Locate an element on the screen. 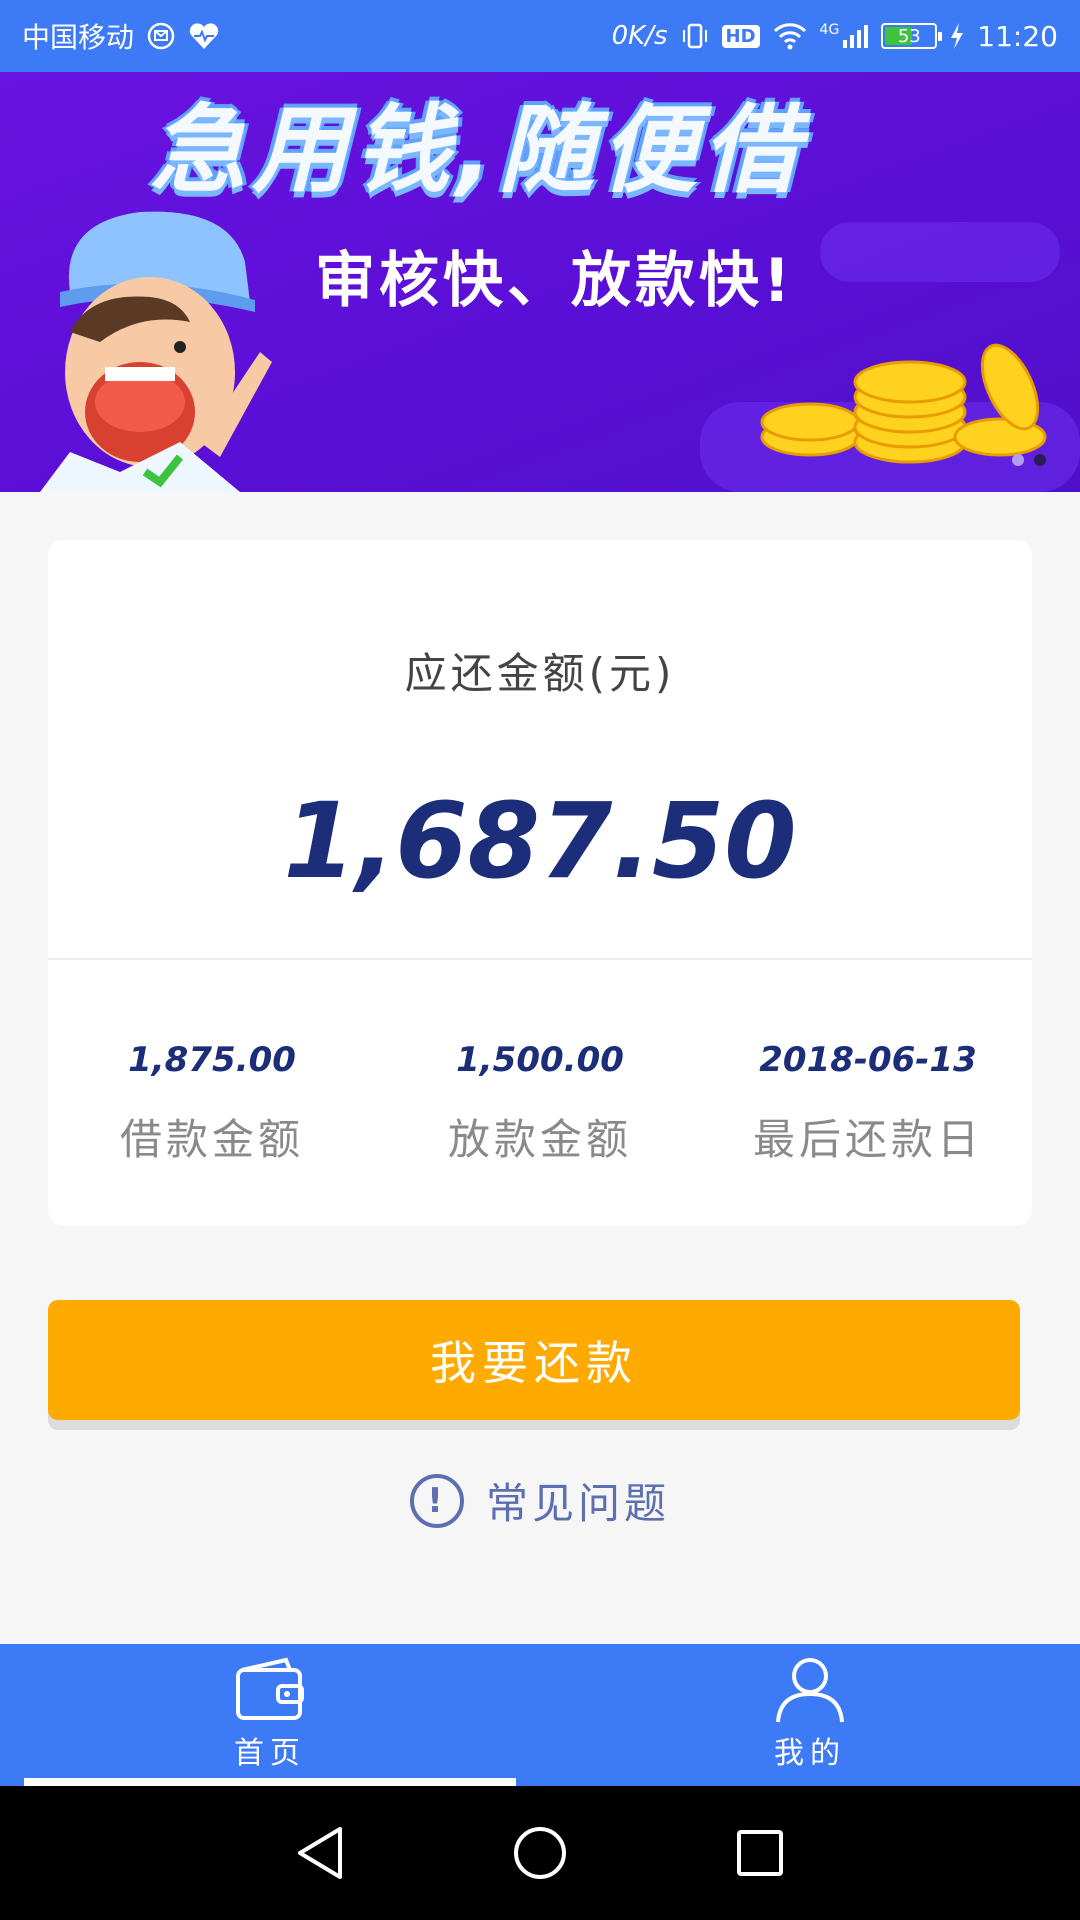 This screenshot has height=1920, width=1080. stat-disbursed-amount: 1,500.00 放款金额 is located at coordinates (540, 1103).